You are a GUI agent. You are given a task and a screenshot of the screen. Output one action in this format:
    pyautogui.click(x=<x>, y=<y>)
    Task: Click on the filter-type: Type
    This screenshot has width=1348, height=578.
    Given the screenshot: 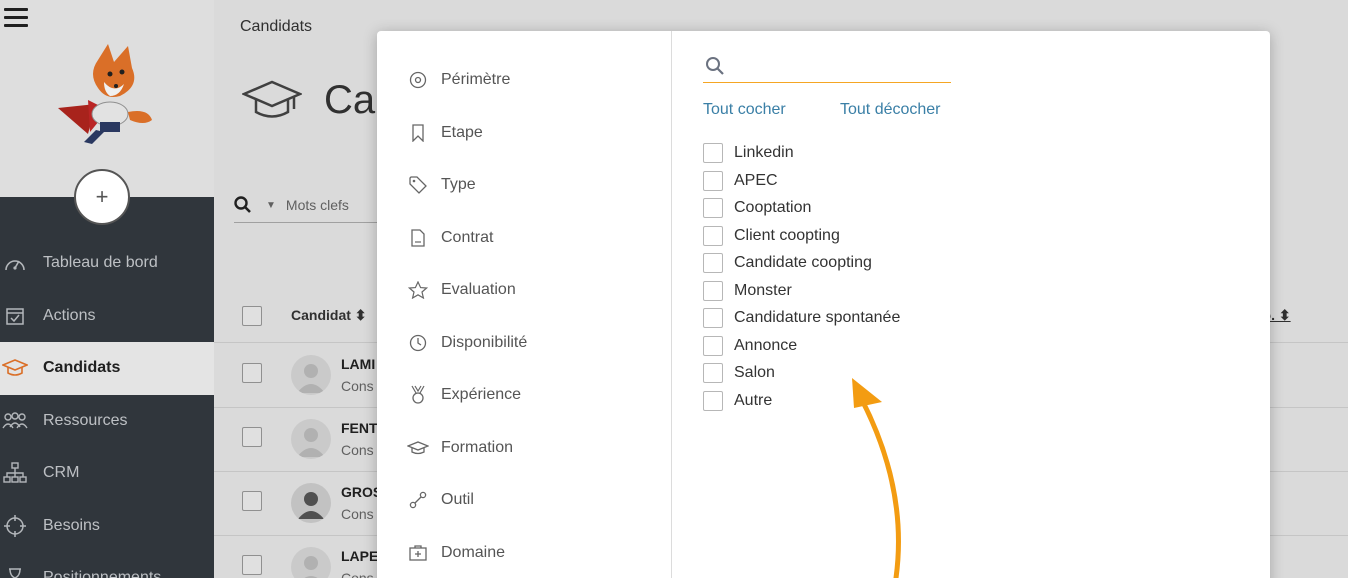 What is the action you would take?
    pyautogui.click(x=441, y=185)
    